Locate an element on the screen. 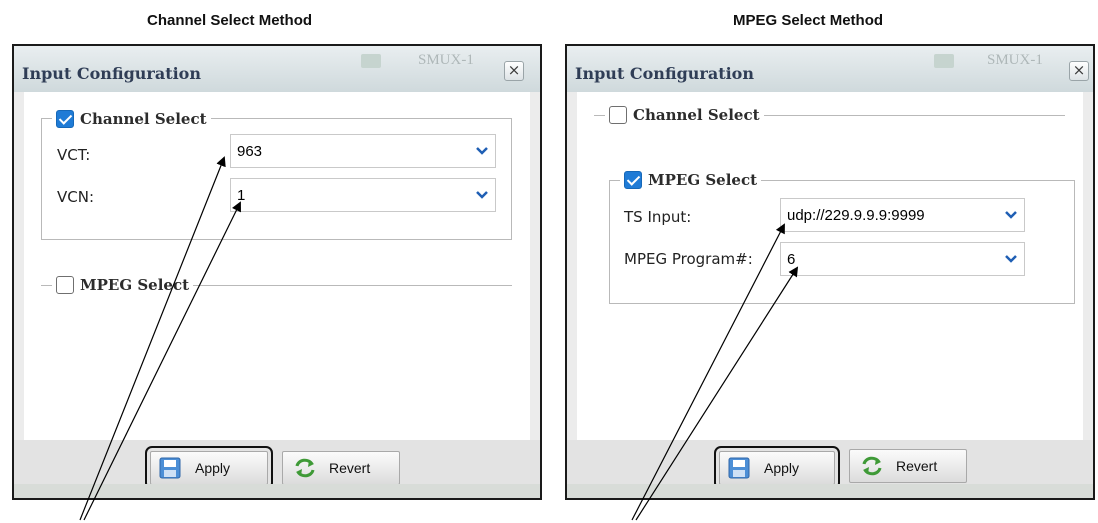  vct-dropdown: 963 is located at coordinates (363, 151).